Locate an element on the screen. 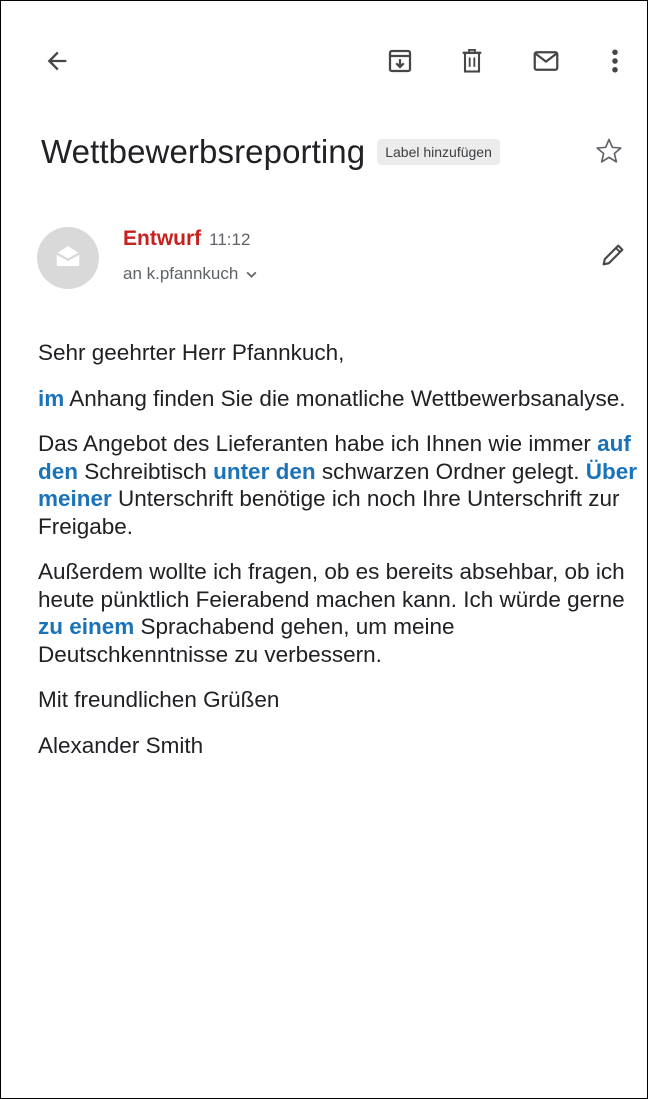  mark-unread-button is located at coordinates (546, 61).